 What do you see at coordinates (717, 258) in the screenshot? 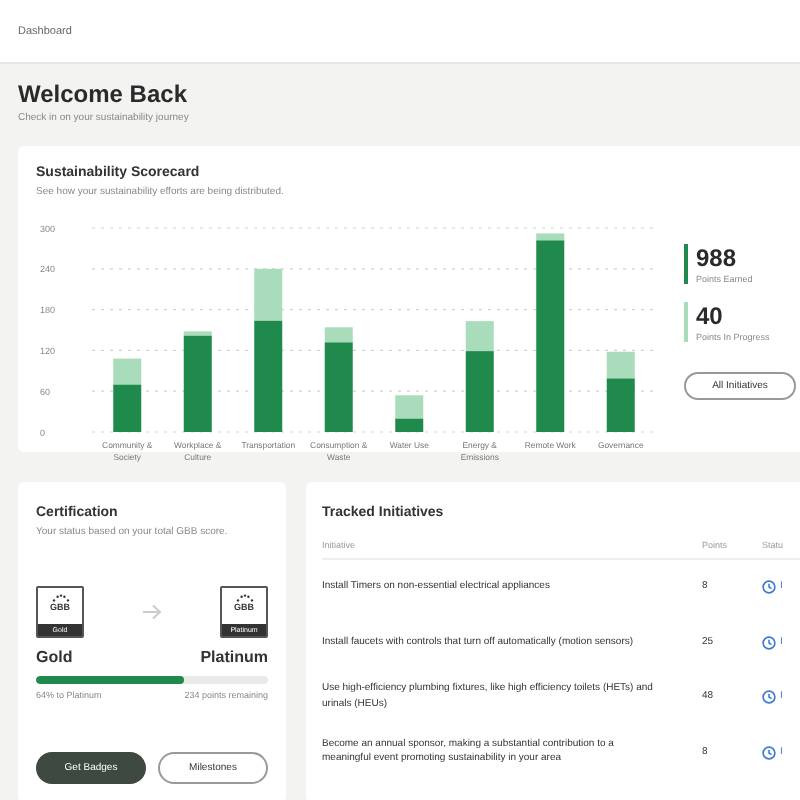
I see `stat-value: 988` at bounding box center [717, 258].